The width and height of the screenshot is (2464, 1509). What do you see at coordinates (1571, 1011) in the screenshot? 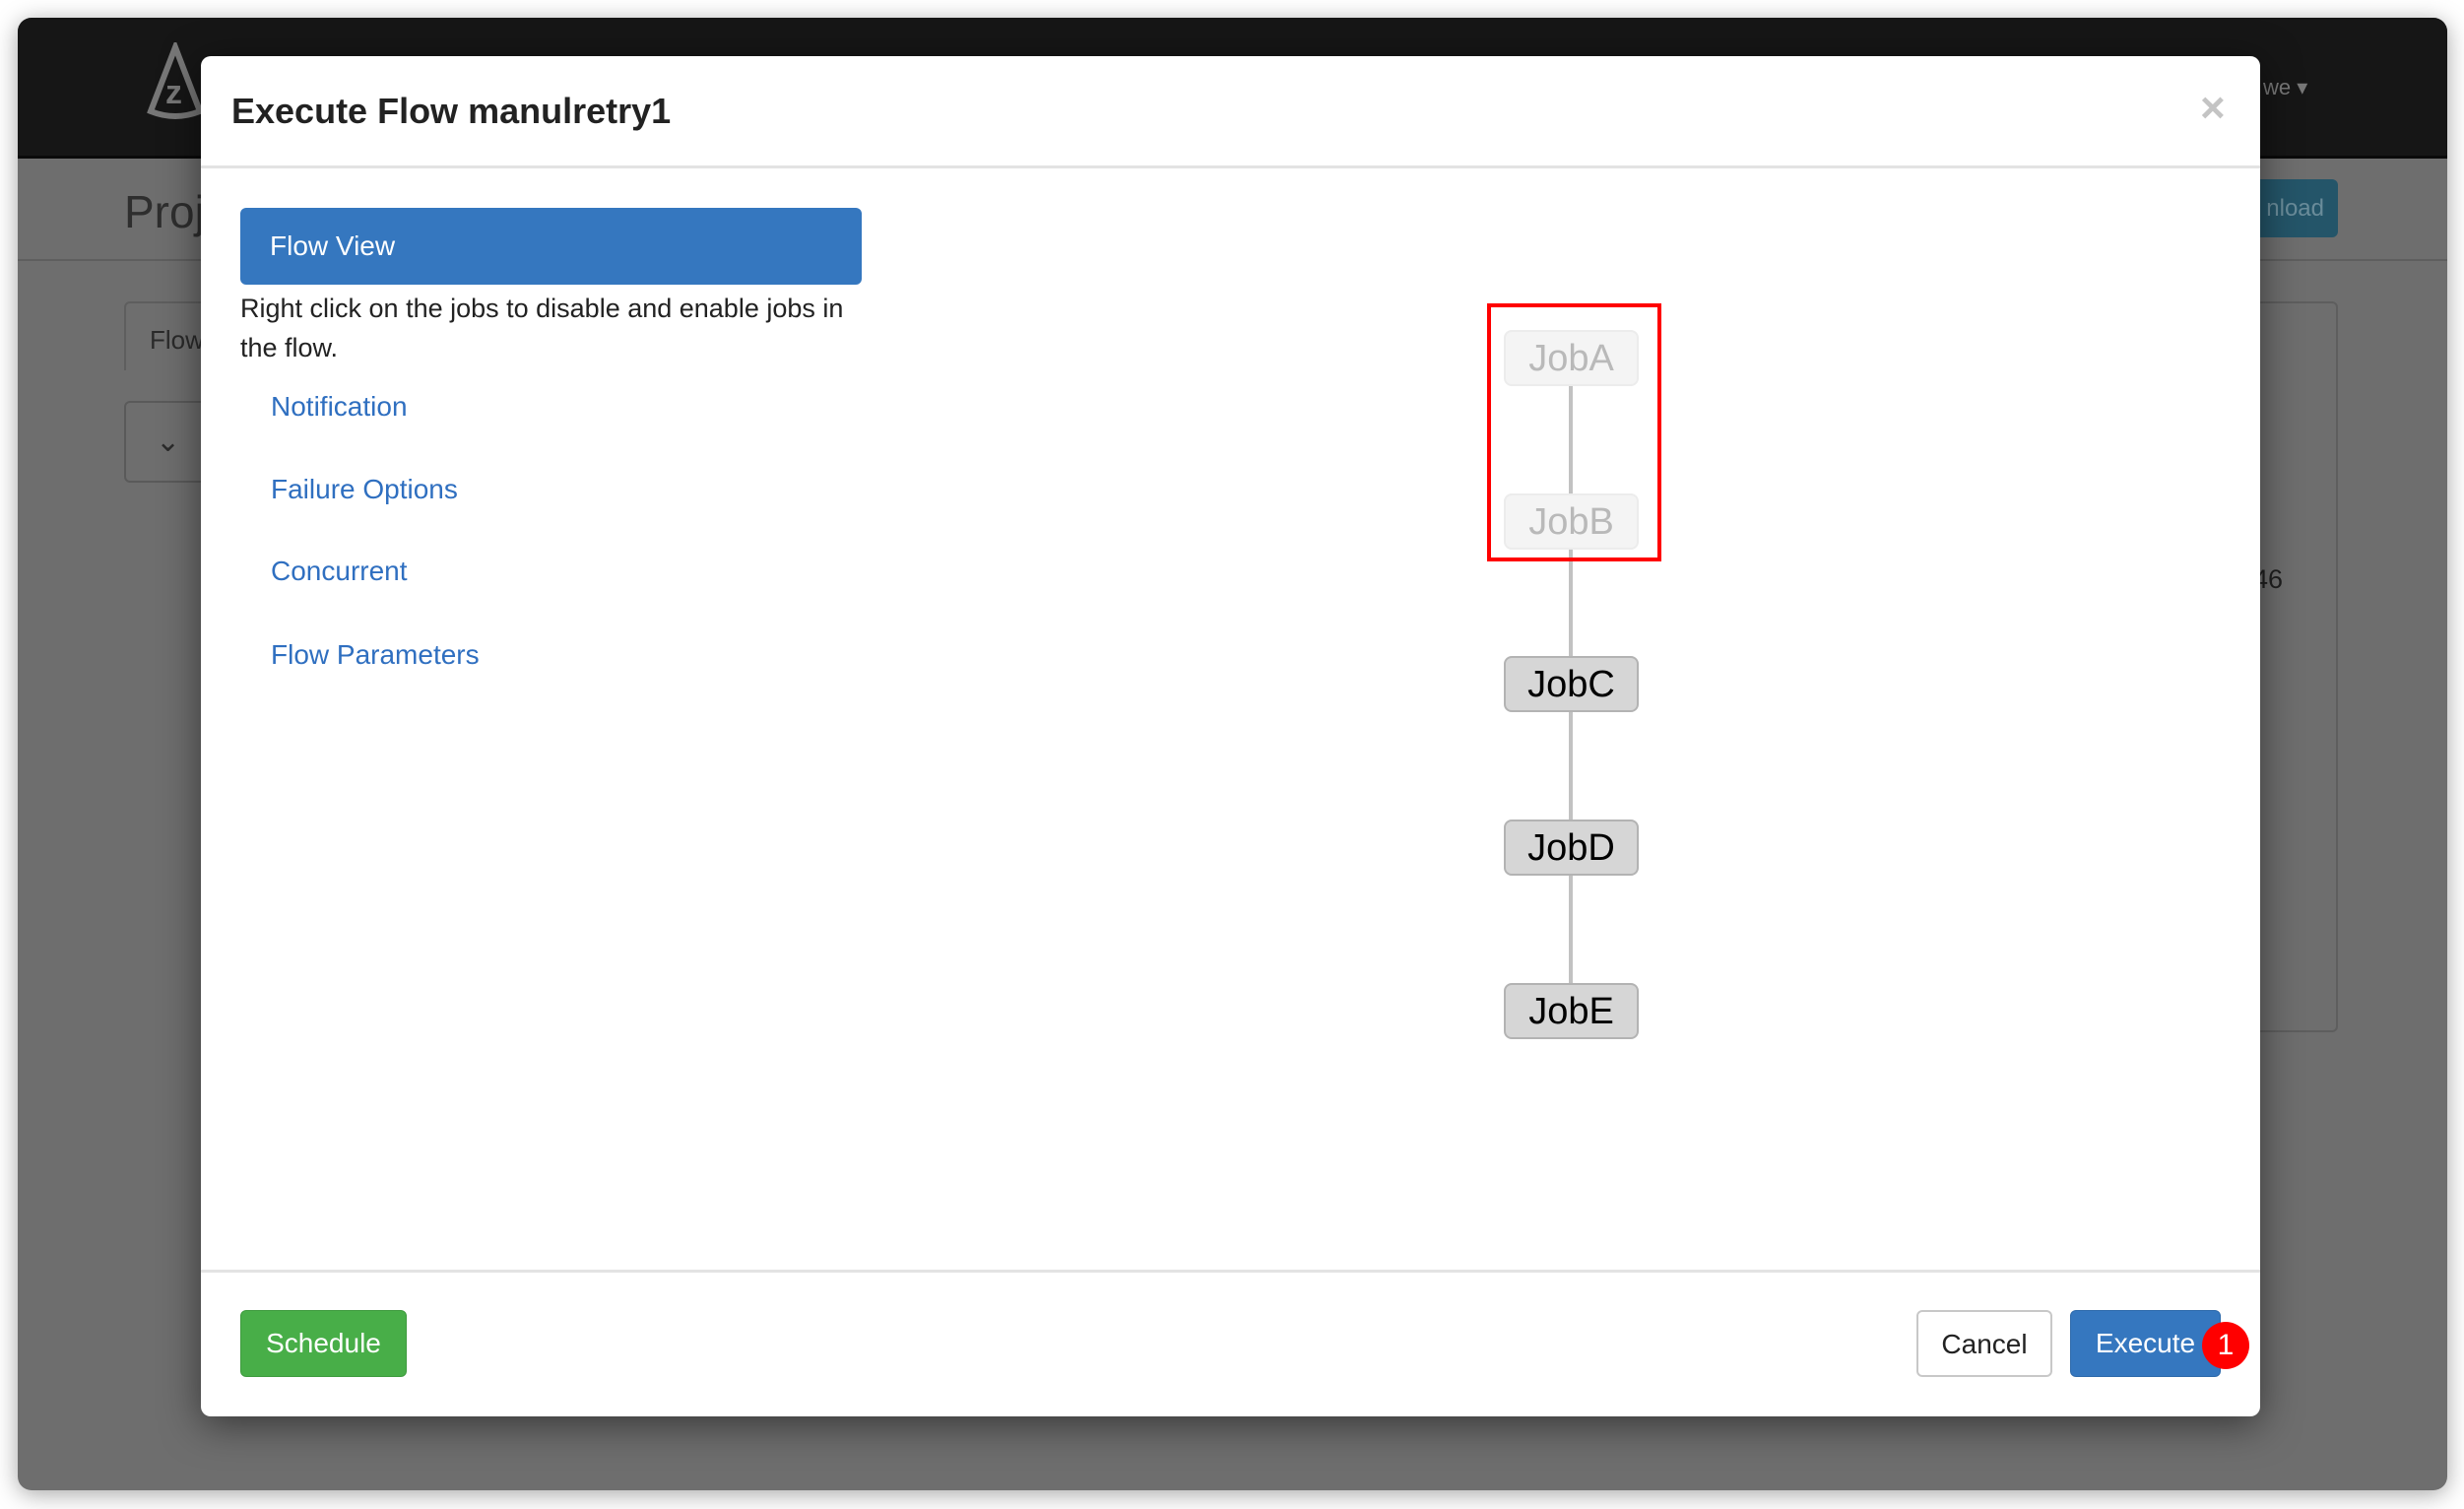
I see `job-node-jobe: JobE` at bounding box center [1571, 1011].